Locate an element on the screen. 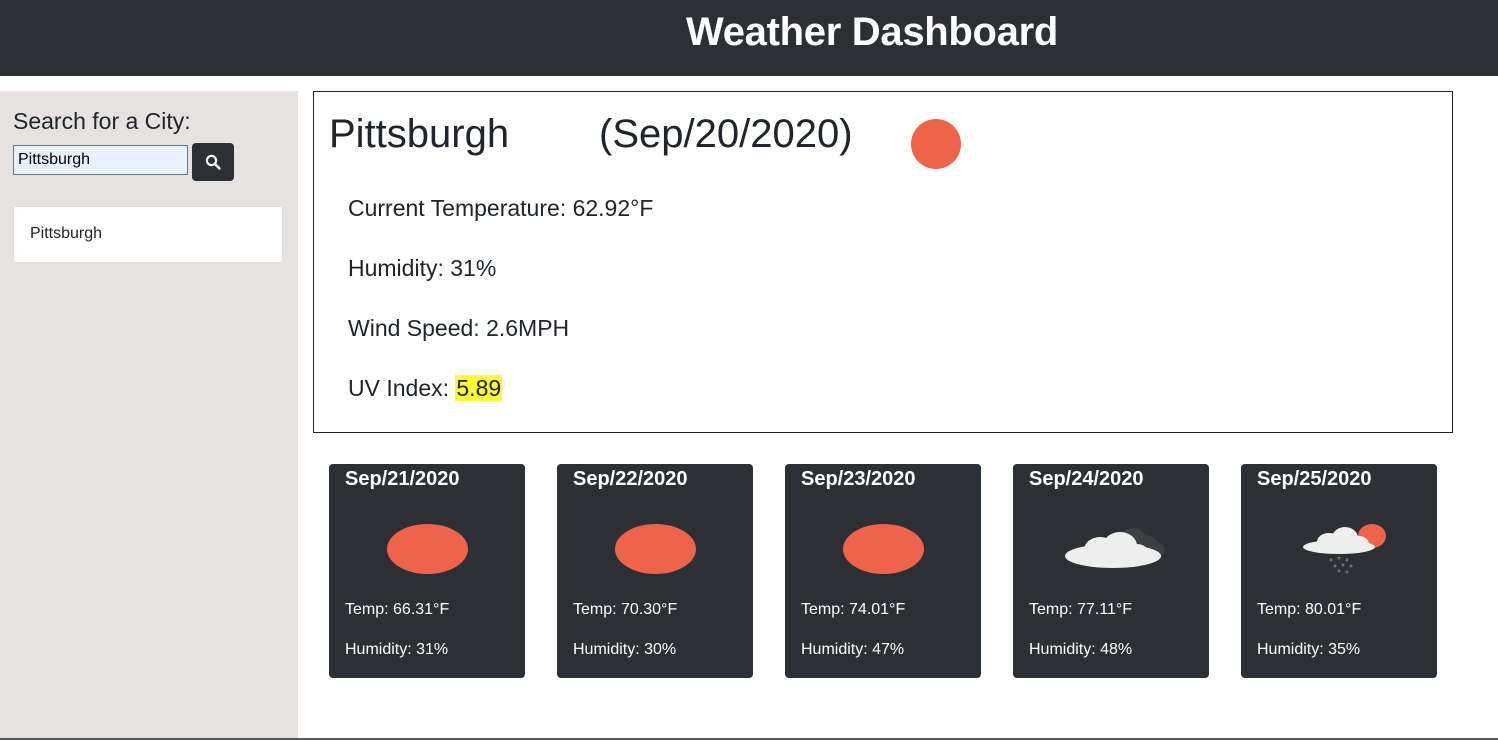 The width and height of the screenshot is (1498, 740). search-icon is located at coordinates (213, 162).